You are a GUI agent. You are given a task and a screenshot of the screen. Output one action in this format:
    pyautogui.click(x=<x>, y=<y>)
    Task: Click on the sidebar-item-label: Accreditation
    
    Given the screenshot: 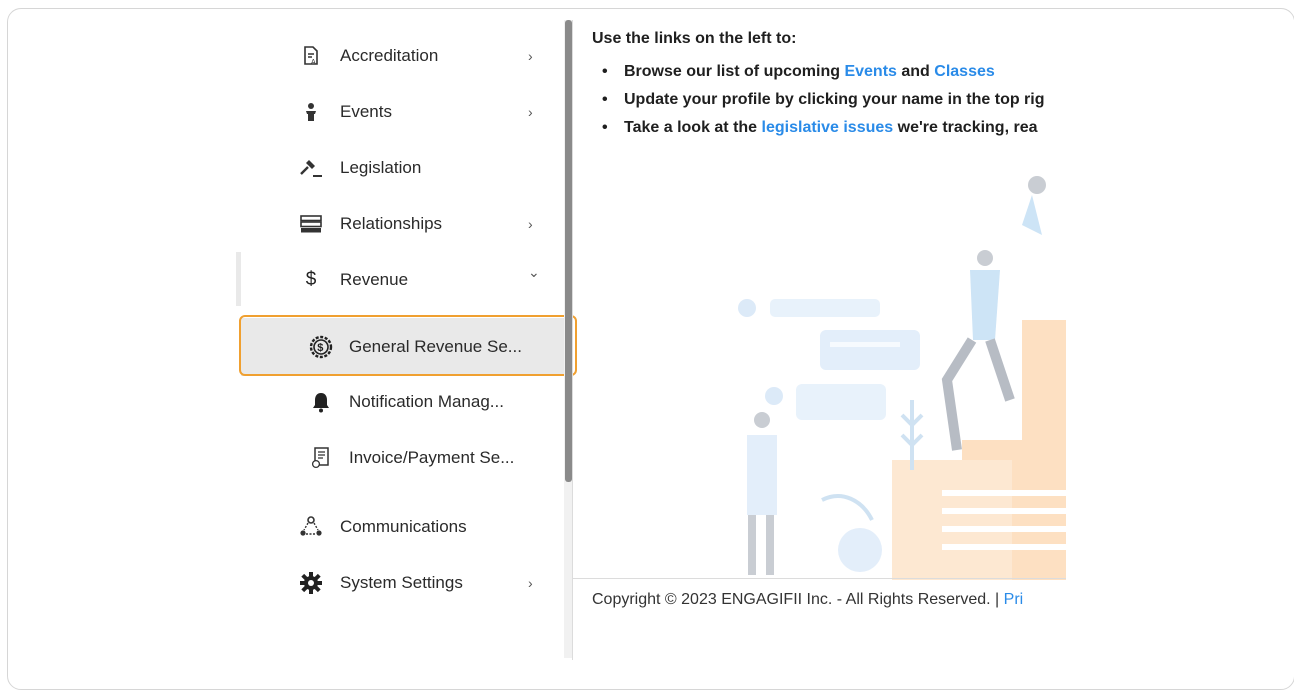 What is the action you would take?
    pyautogui.click(x=389, y=55)
    